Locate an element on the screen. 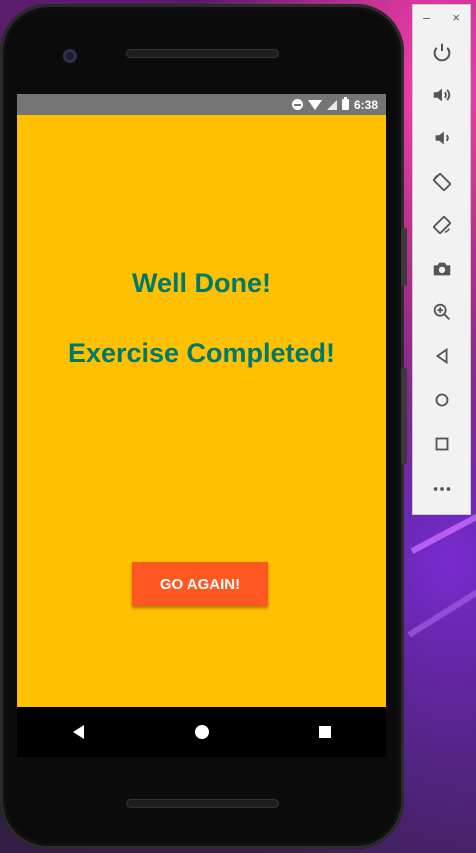 This screenshot has height=853, width=476. top-speaker is located at coordinates (202, 53).